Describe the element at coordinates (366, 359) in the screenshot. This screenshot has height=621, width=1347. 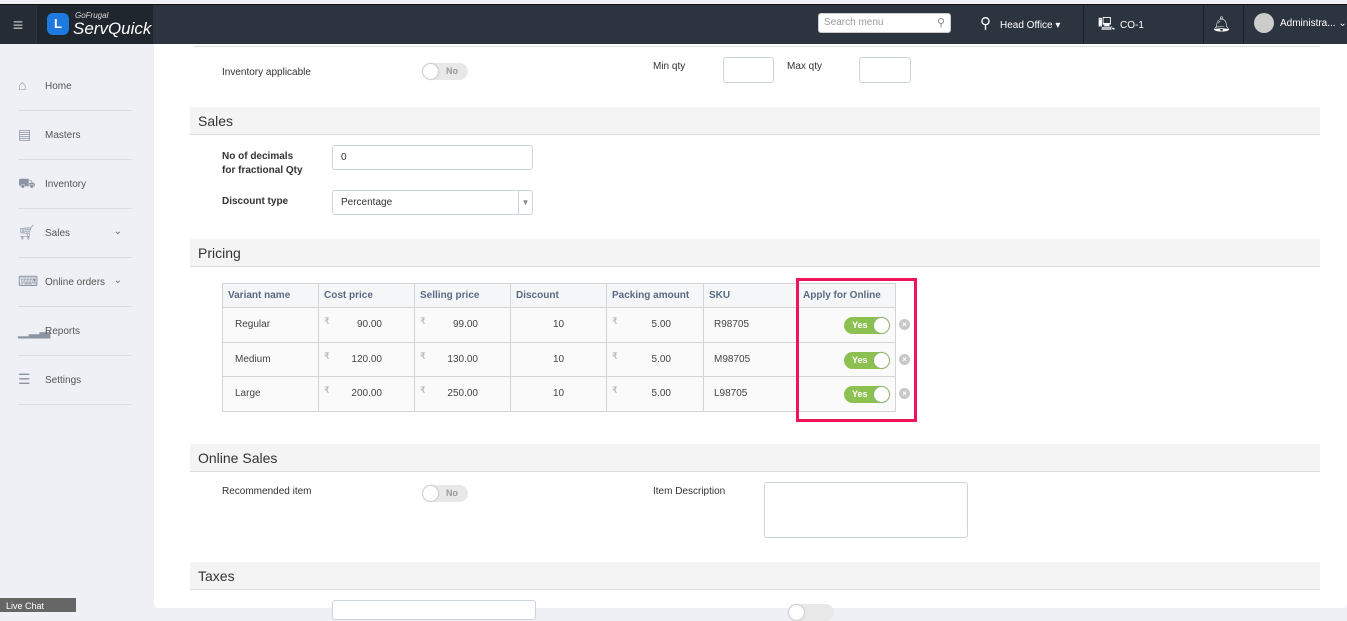
I see `cost-price-cell: ₹120.00` at that location.